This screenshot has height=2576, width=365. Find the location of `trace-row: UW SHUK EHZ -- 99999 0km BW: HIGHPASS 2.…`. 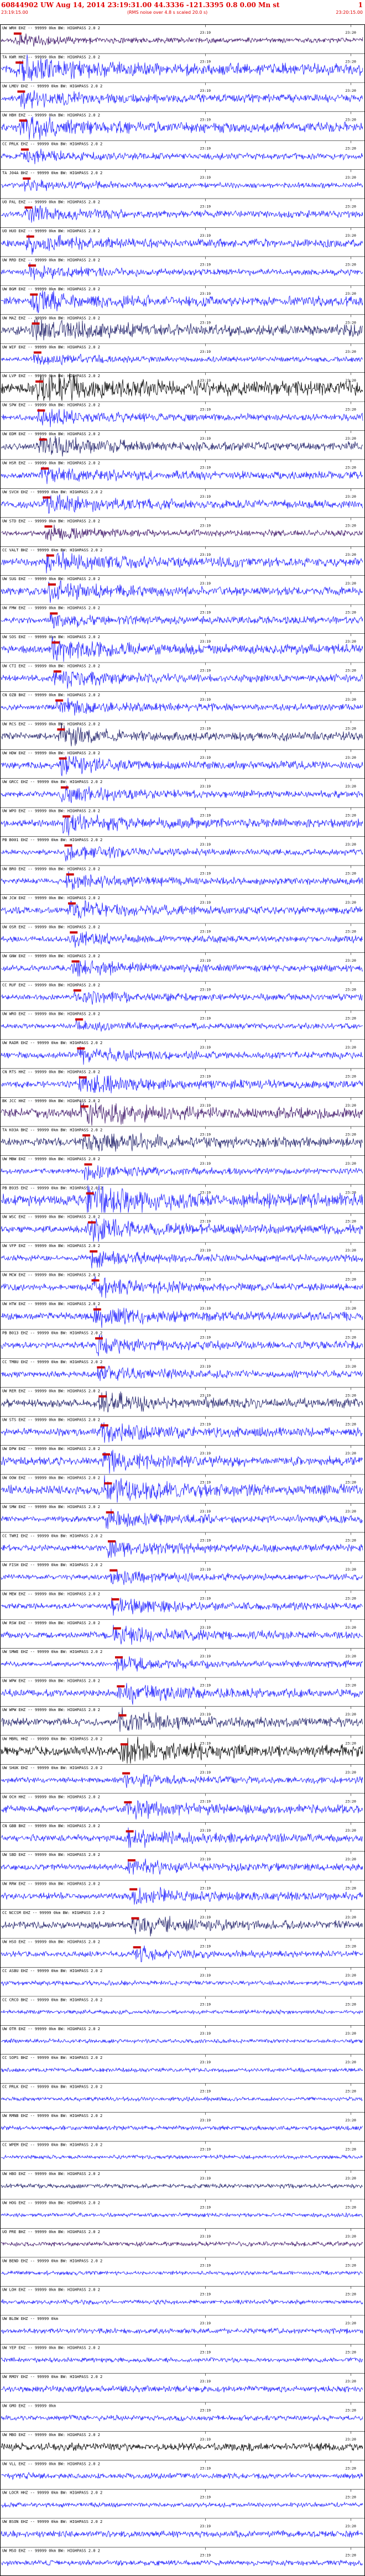

trace-row: UW SHUK EHZ -- 99999 0km BW: HIGHPASS 2.… is located at coordinates (182, 1776).